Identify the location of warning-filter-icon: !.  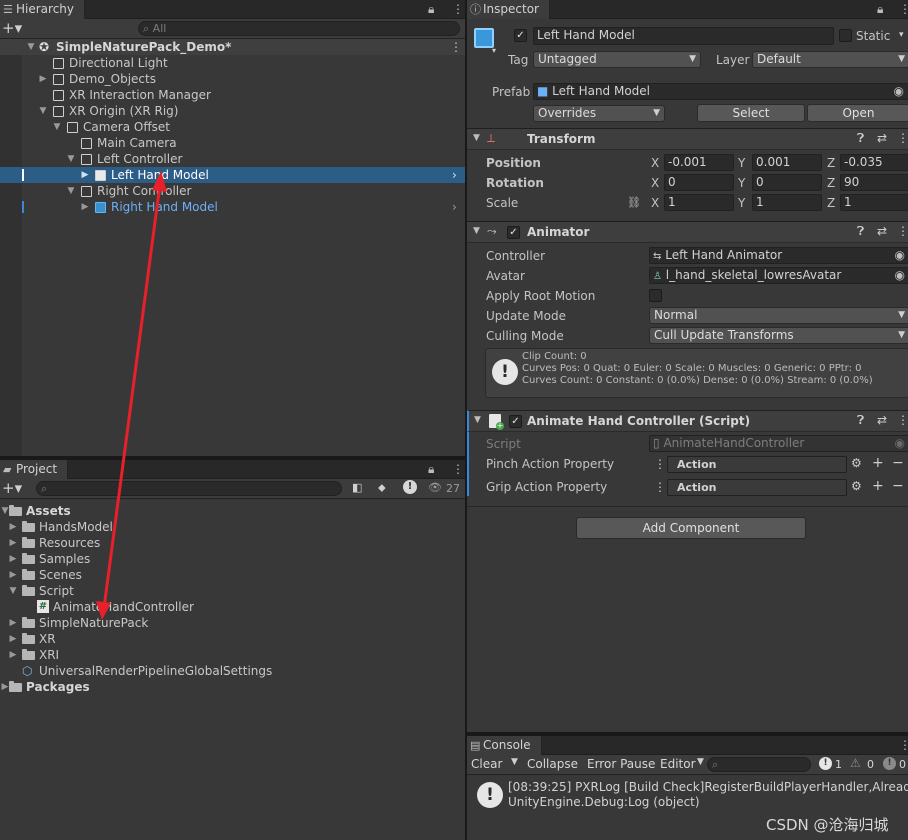
(410, 487).